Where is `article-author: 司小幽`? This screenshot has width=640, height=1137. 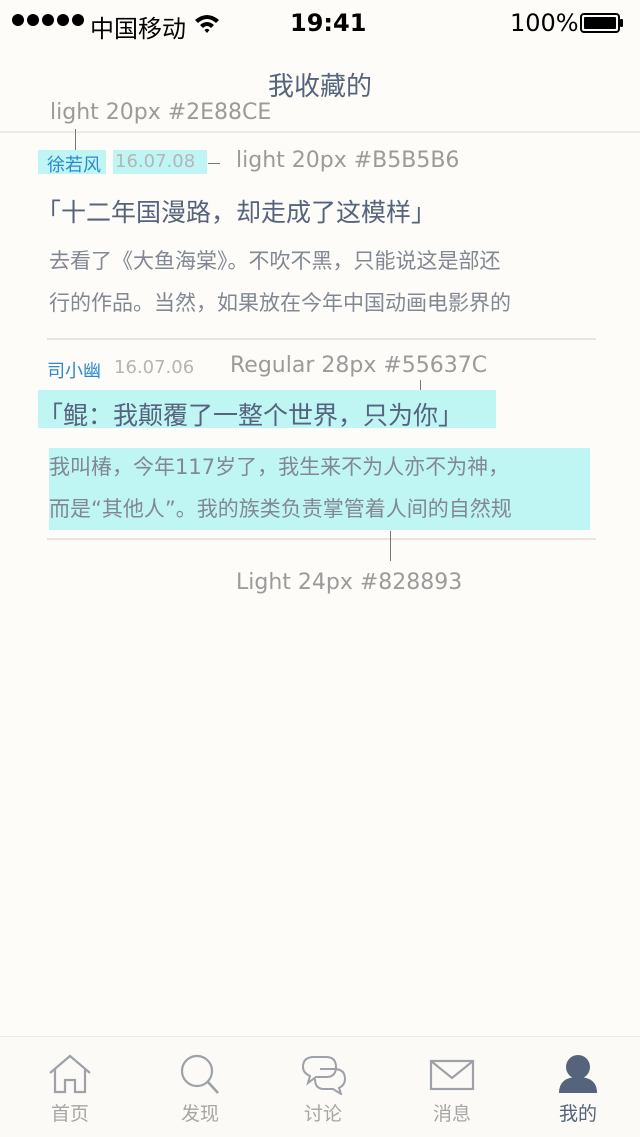 article-author: 司小幽 is located at coordinates (74, 370).